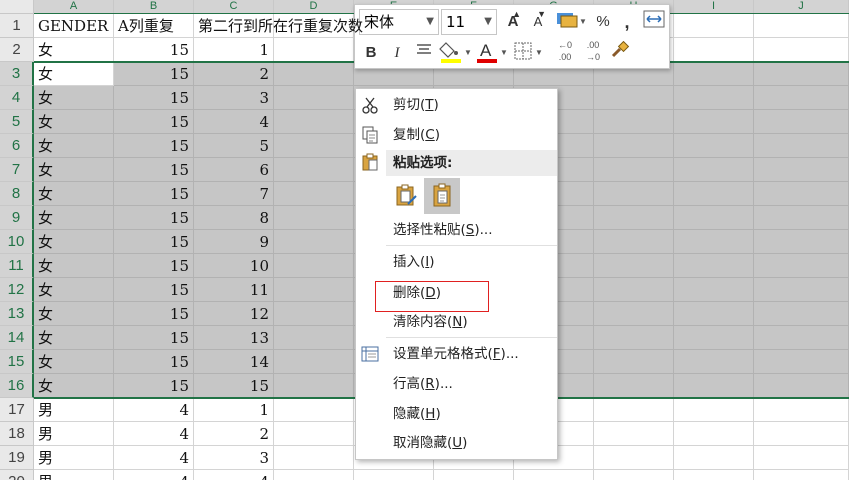 This screenshot has width=849, height=480. Describe the element at coordinates (74, 194) in the screenshot. I see `cell-a8: 女` at that location.